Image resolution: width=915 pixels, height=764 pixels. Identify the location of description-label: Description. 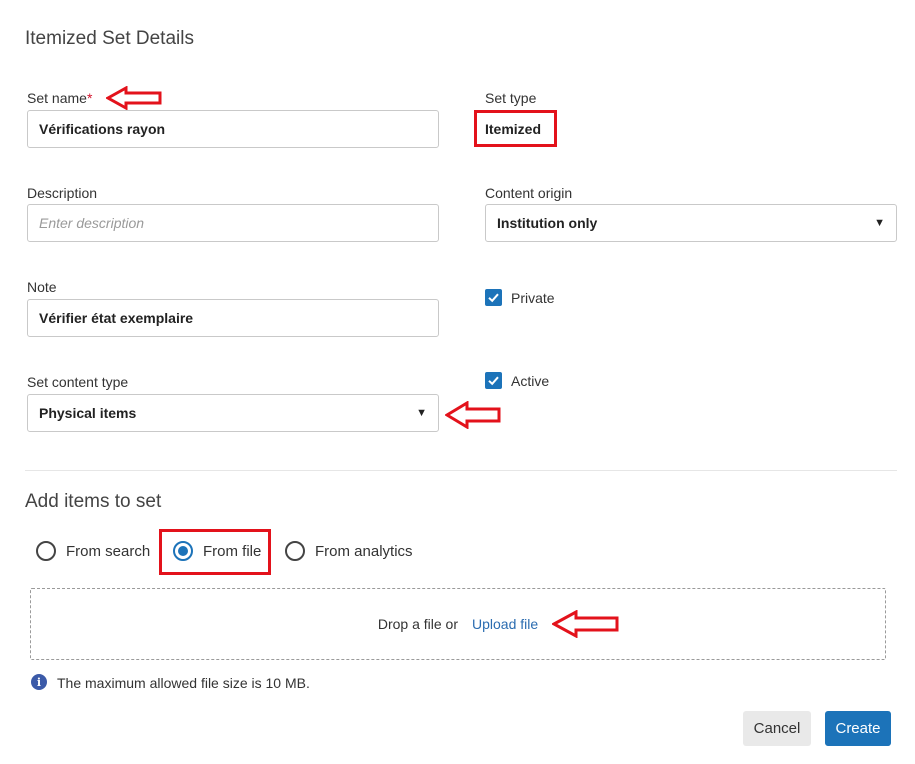
(62, 193).